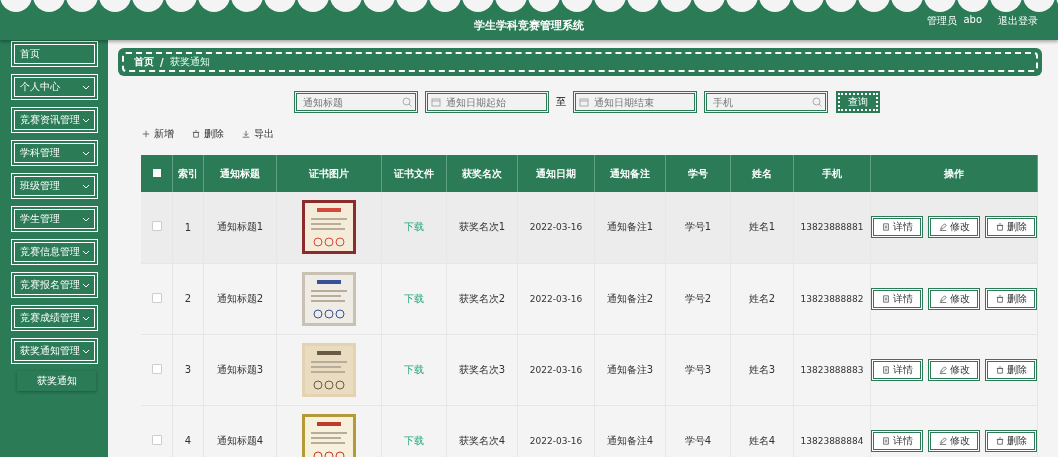 Image resolution: width=1058 pixels, height=457 pixels. I want to click on table-cell: 姓名3, so click(762, 369).